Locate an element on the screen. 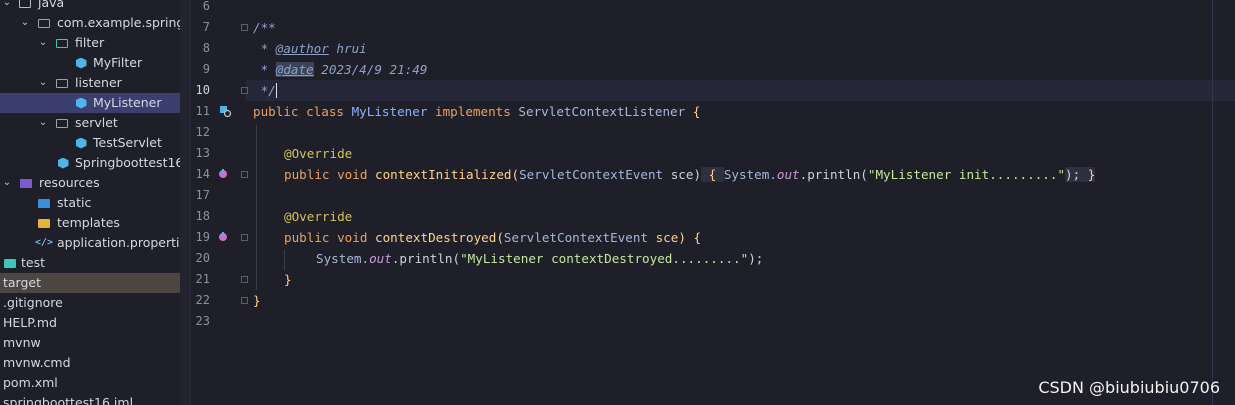 Image resolution: width=1235 pixels, height=405 pixels. implementing-icon is located at coordinates (225, 111).